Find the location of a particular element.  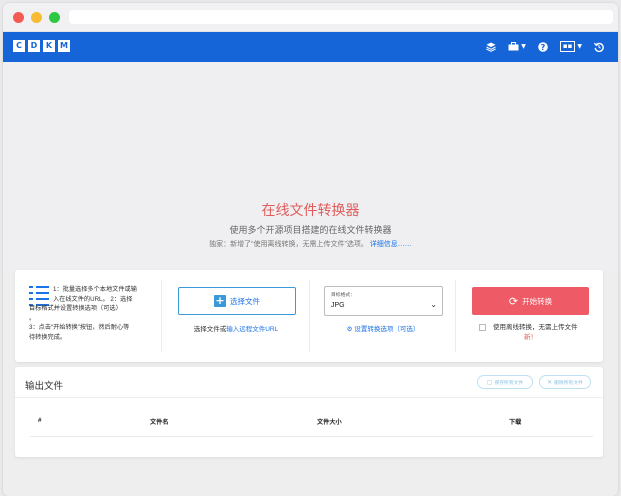

table-header-divider is located at coordinates (311, 436).